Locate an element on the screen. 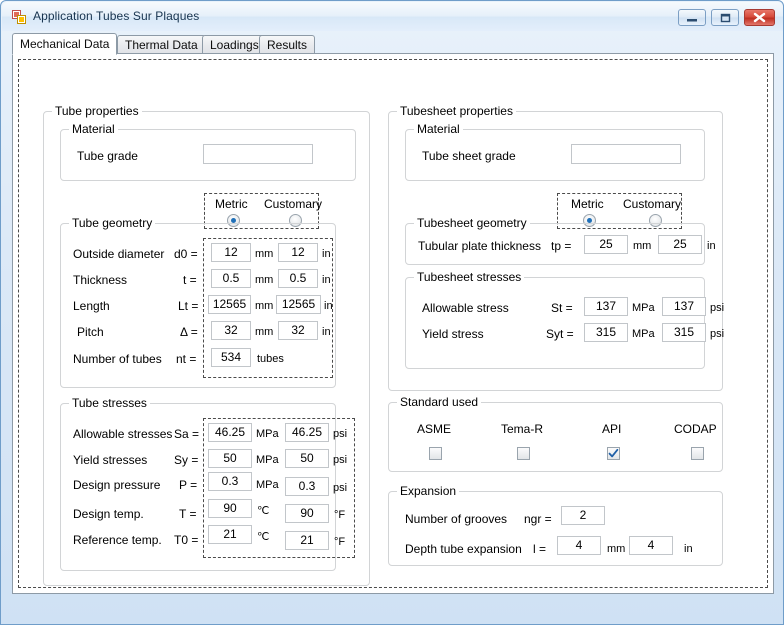 The image size is (784, 625). design-pressure-customary-unit: psi is located at coordinates (340, 488).